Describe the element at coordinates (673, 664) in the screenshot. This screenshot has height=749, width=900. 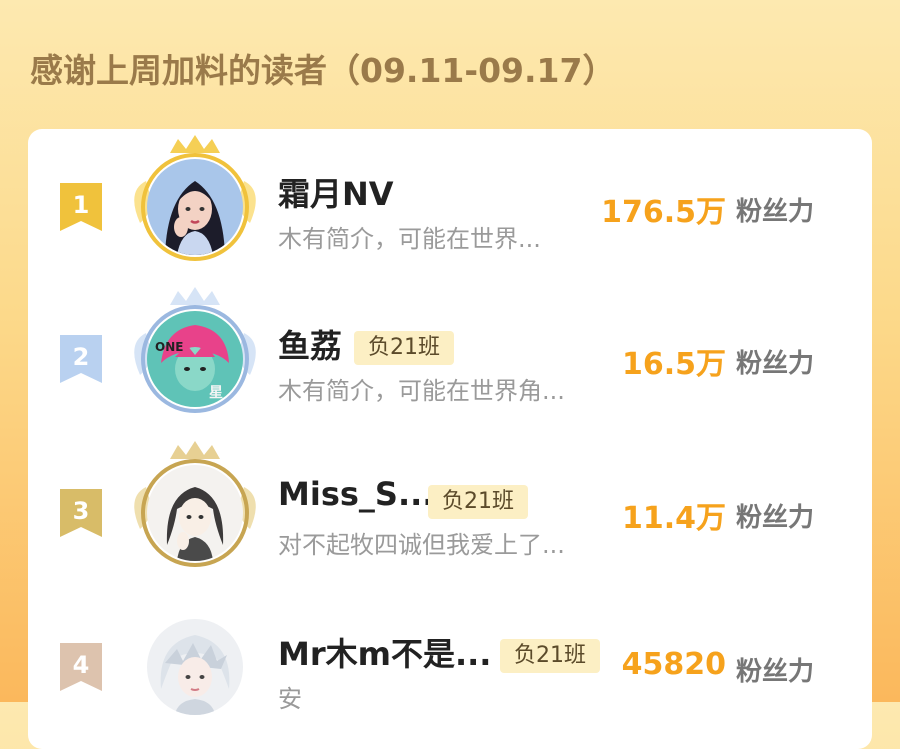
I see `fans-value: 45820` at that location.